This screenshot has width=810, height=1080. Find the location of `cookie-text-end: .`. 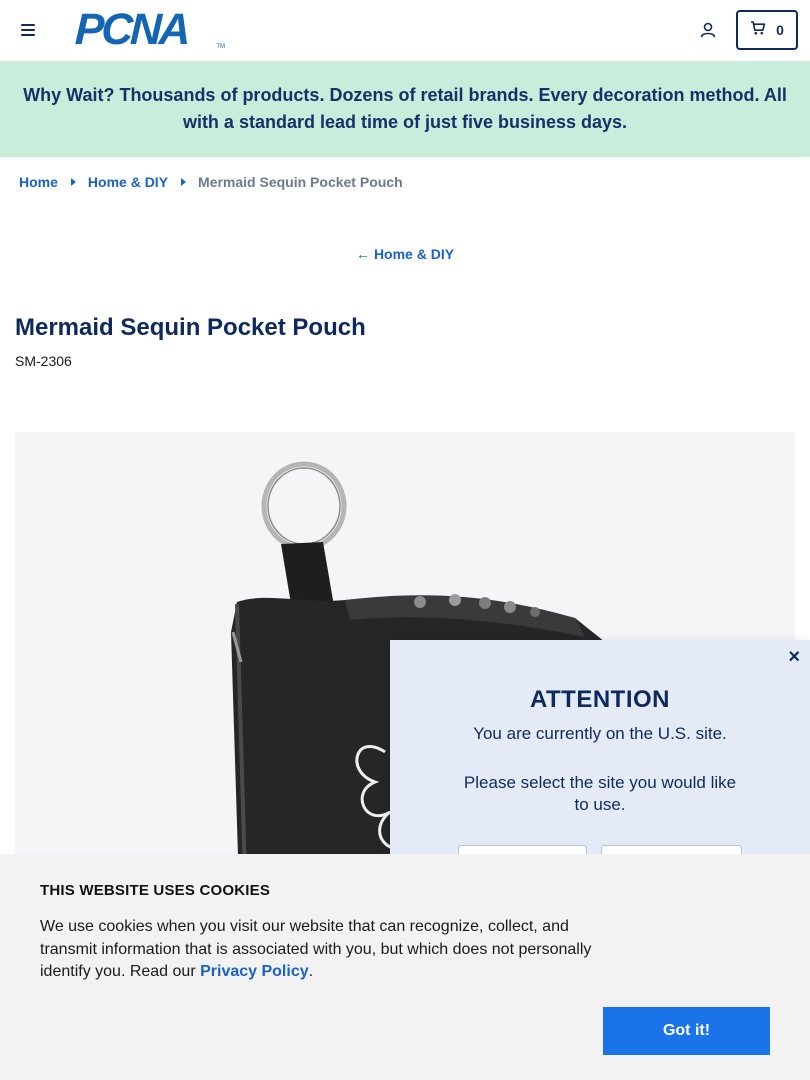

cookie-text-end: . is located at coordinates (311, 971).